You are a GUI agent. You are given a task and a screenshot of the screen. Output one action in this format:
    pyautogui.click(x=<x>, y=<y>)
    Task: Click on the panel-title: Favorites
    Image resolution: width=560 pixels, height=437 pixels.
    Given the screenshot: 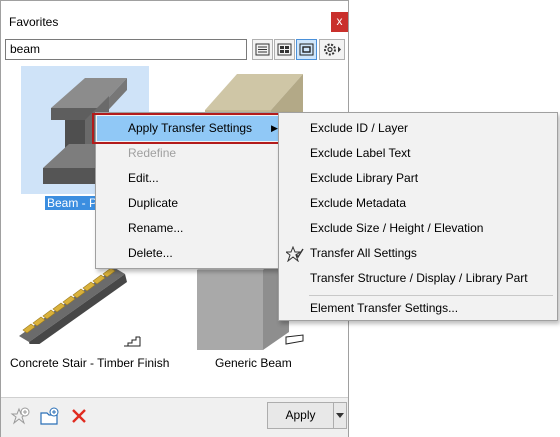 What is the action you would take?
    pyautogui.click(x=34, y=22)
    